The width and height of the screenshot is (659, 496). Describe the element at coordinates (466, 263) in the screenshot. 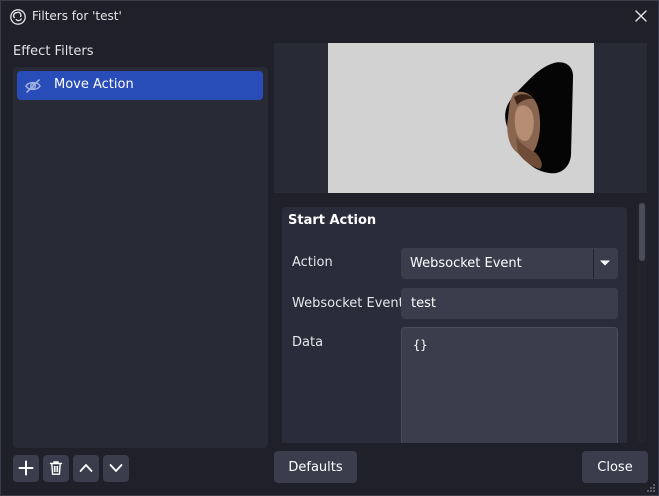

I see `action-select-value: Websocket Event` at that location.